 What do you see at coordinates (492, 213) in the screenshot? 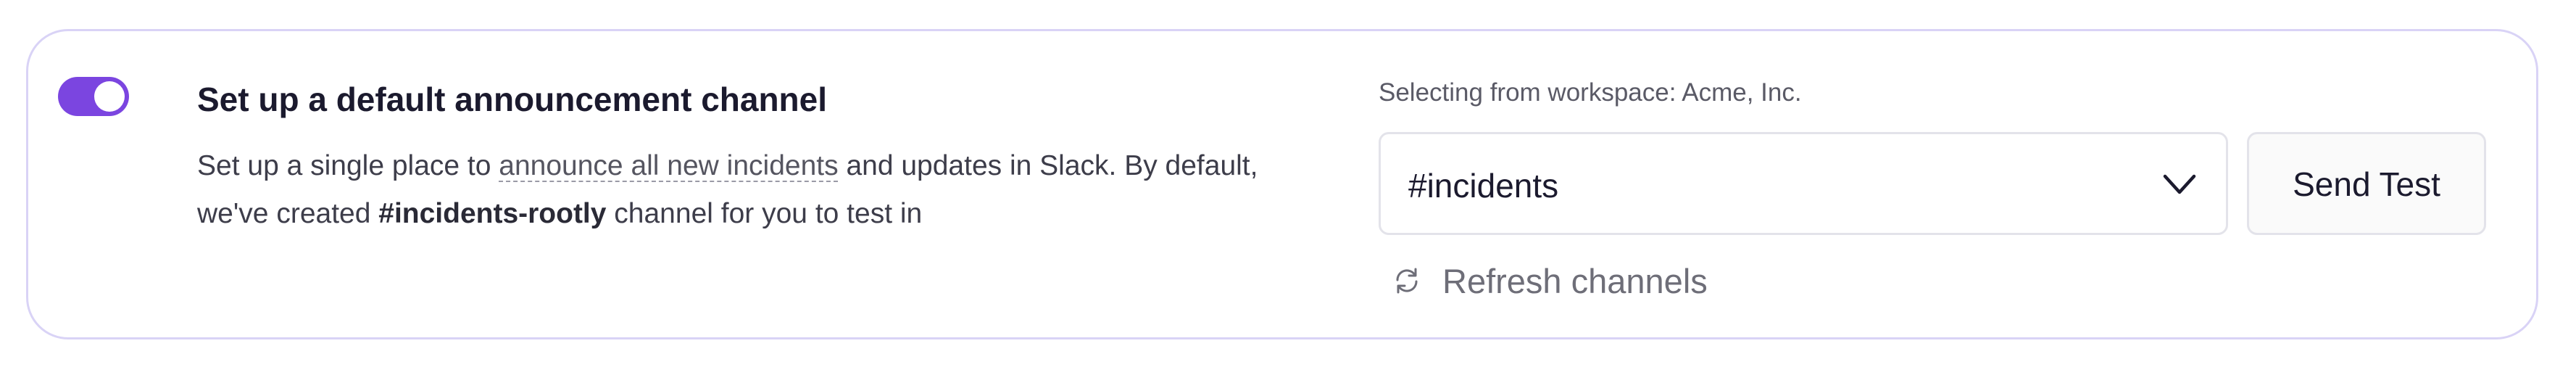
I see `default-channel-name: #incidents-rootly` at bounding box center [492, 213].